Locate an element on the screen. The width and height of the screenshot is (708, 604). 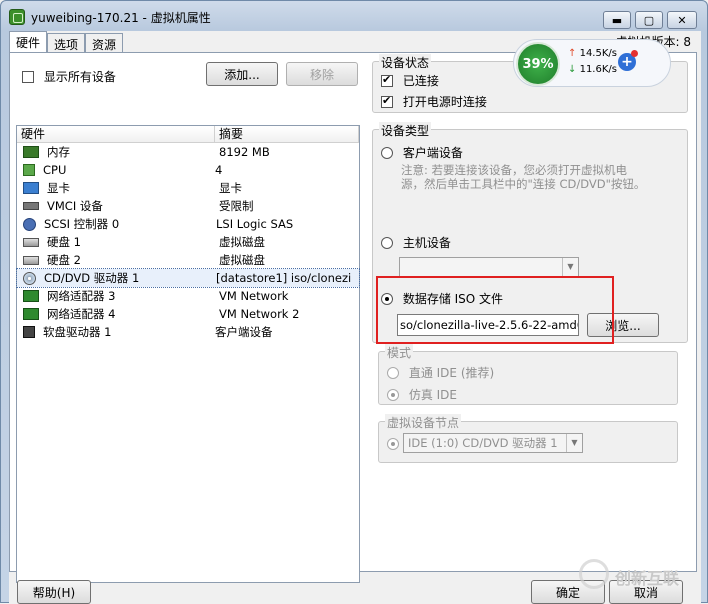
upload-rate: ↑ 14.5K/s is located at coordinates (592, 53).